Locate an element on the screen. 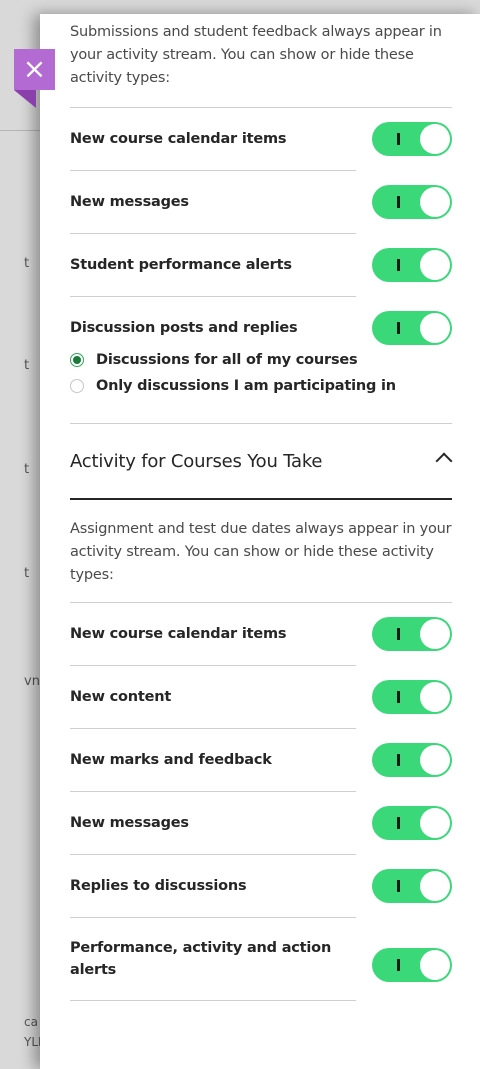 The height and width of the screenshot is (1069, 480). chevron-up-icon is located at coordinates (444, 461).